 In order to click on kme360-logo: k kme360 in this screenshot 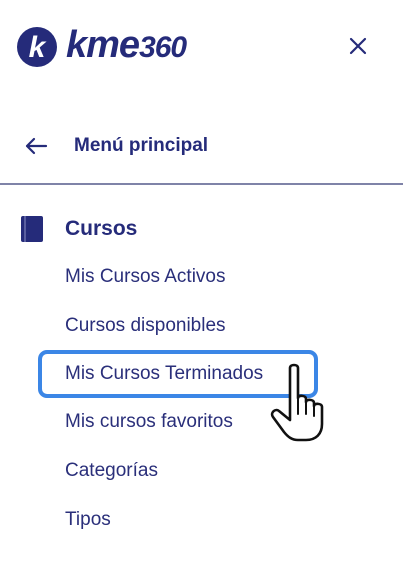, I will do `click(101, 46)`.